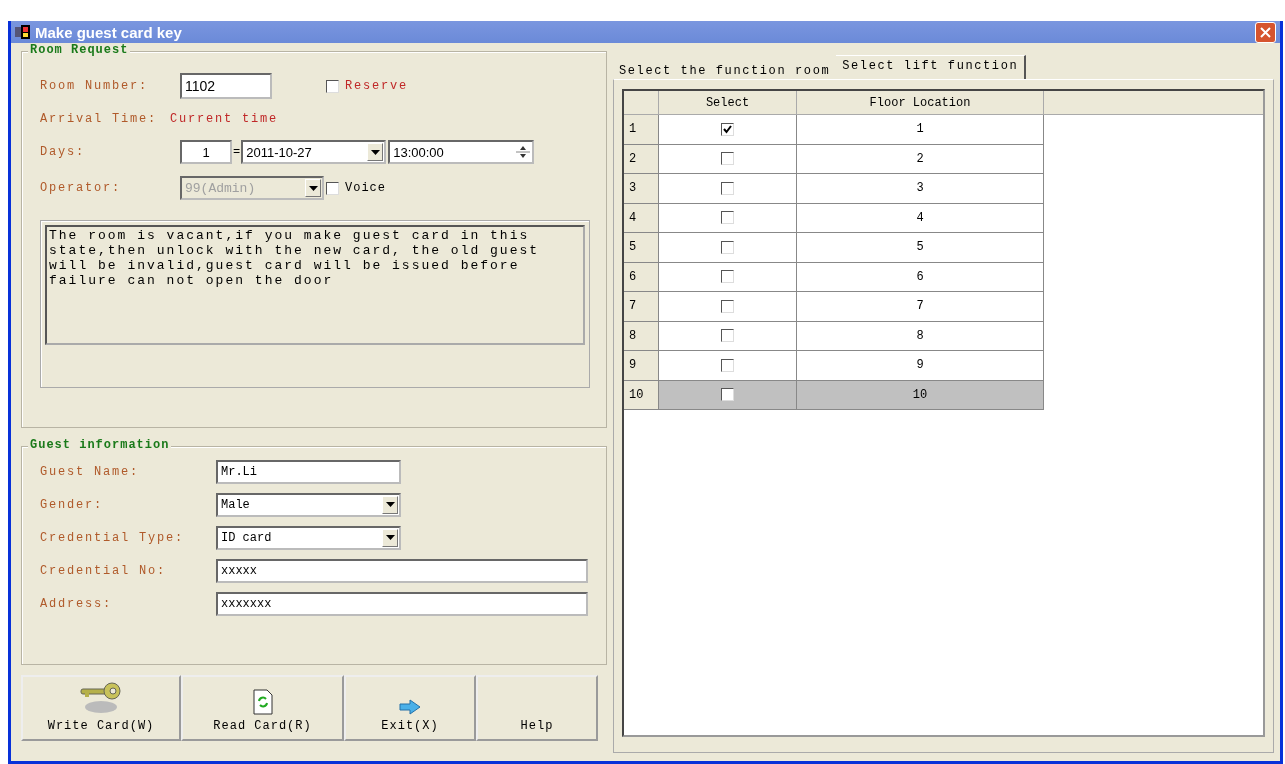 This screenshot has width=1285, height=764. I want to click on grid-row: 1 1, so click(943, 130).